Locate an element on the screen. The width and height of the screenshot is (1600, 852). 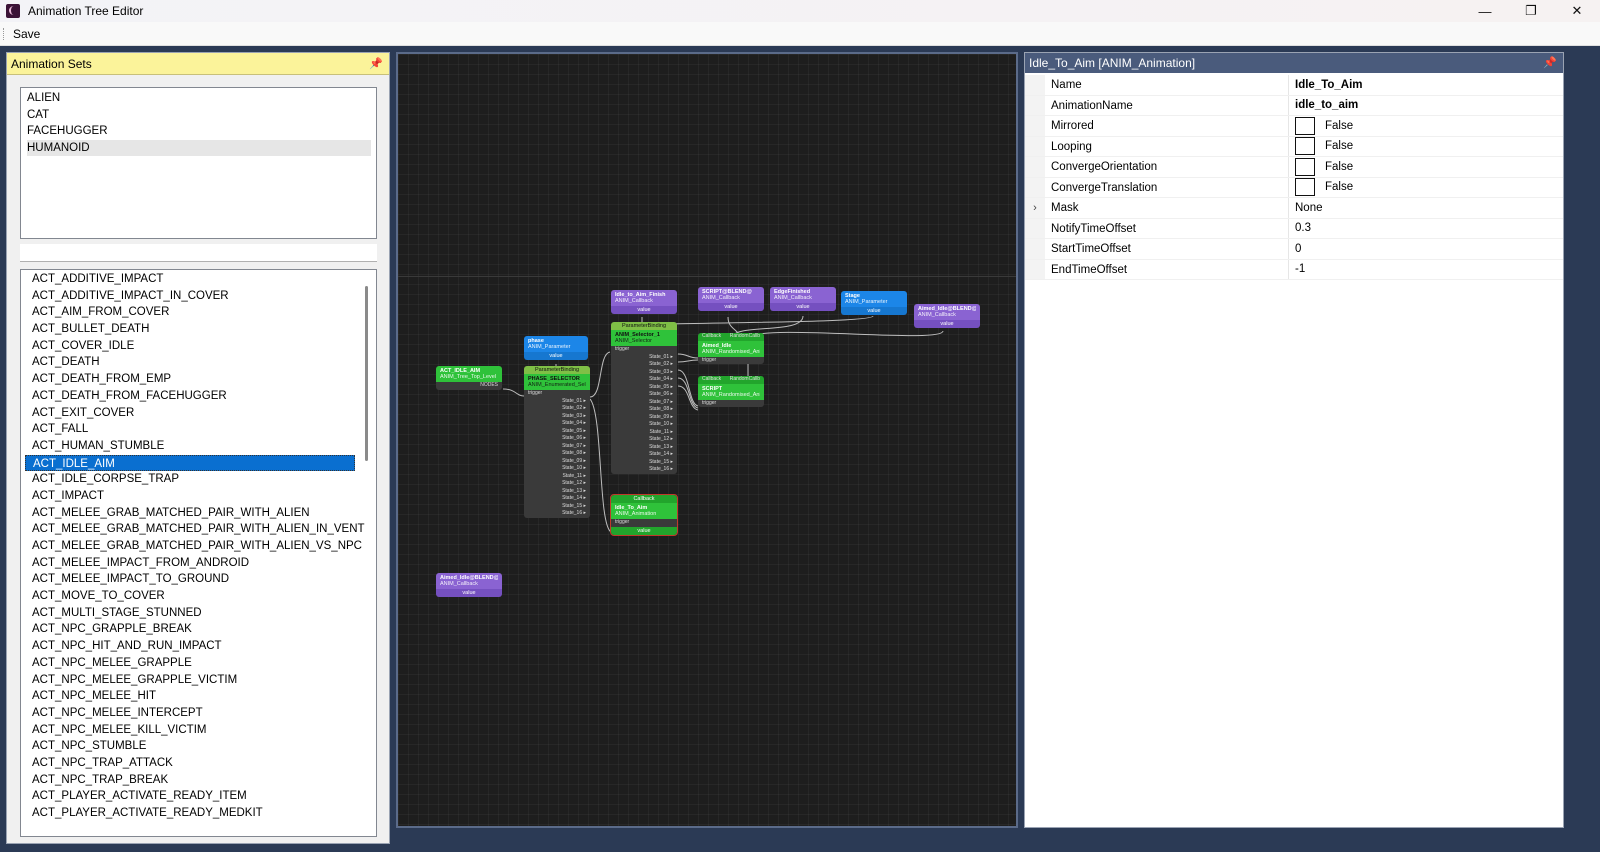
state-pin: State_01 ▸ is located at coordinates (644, 358).